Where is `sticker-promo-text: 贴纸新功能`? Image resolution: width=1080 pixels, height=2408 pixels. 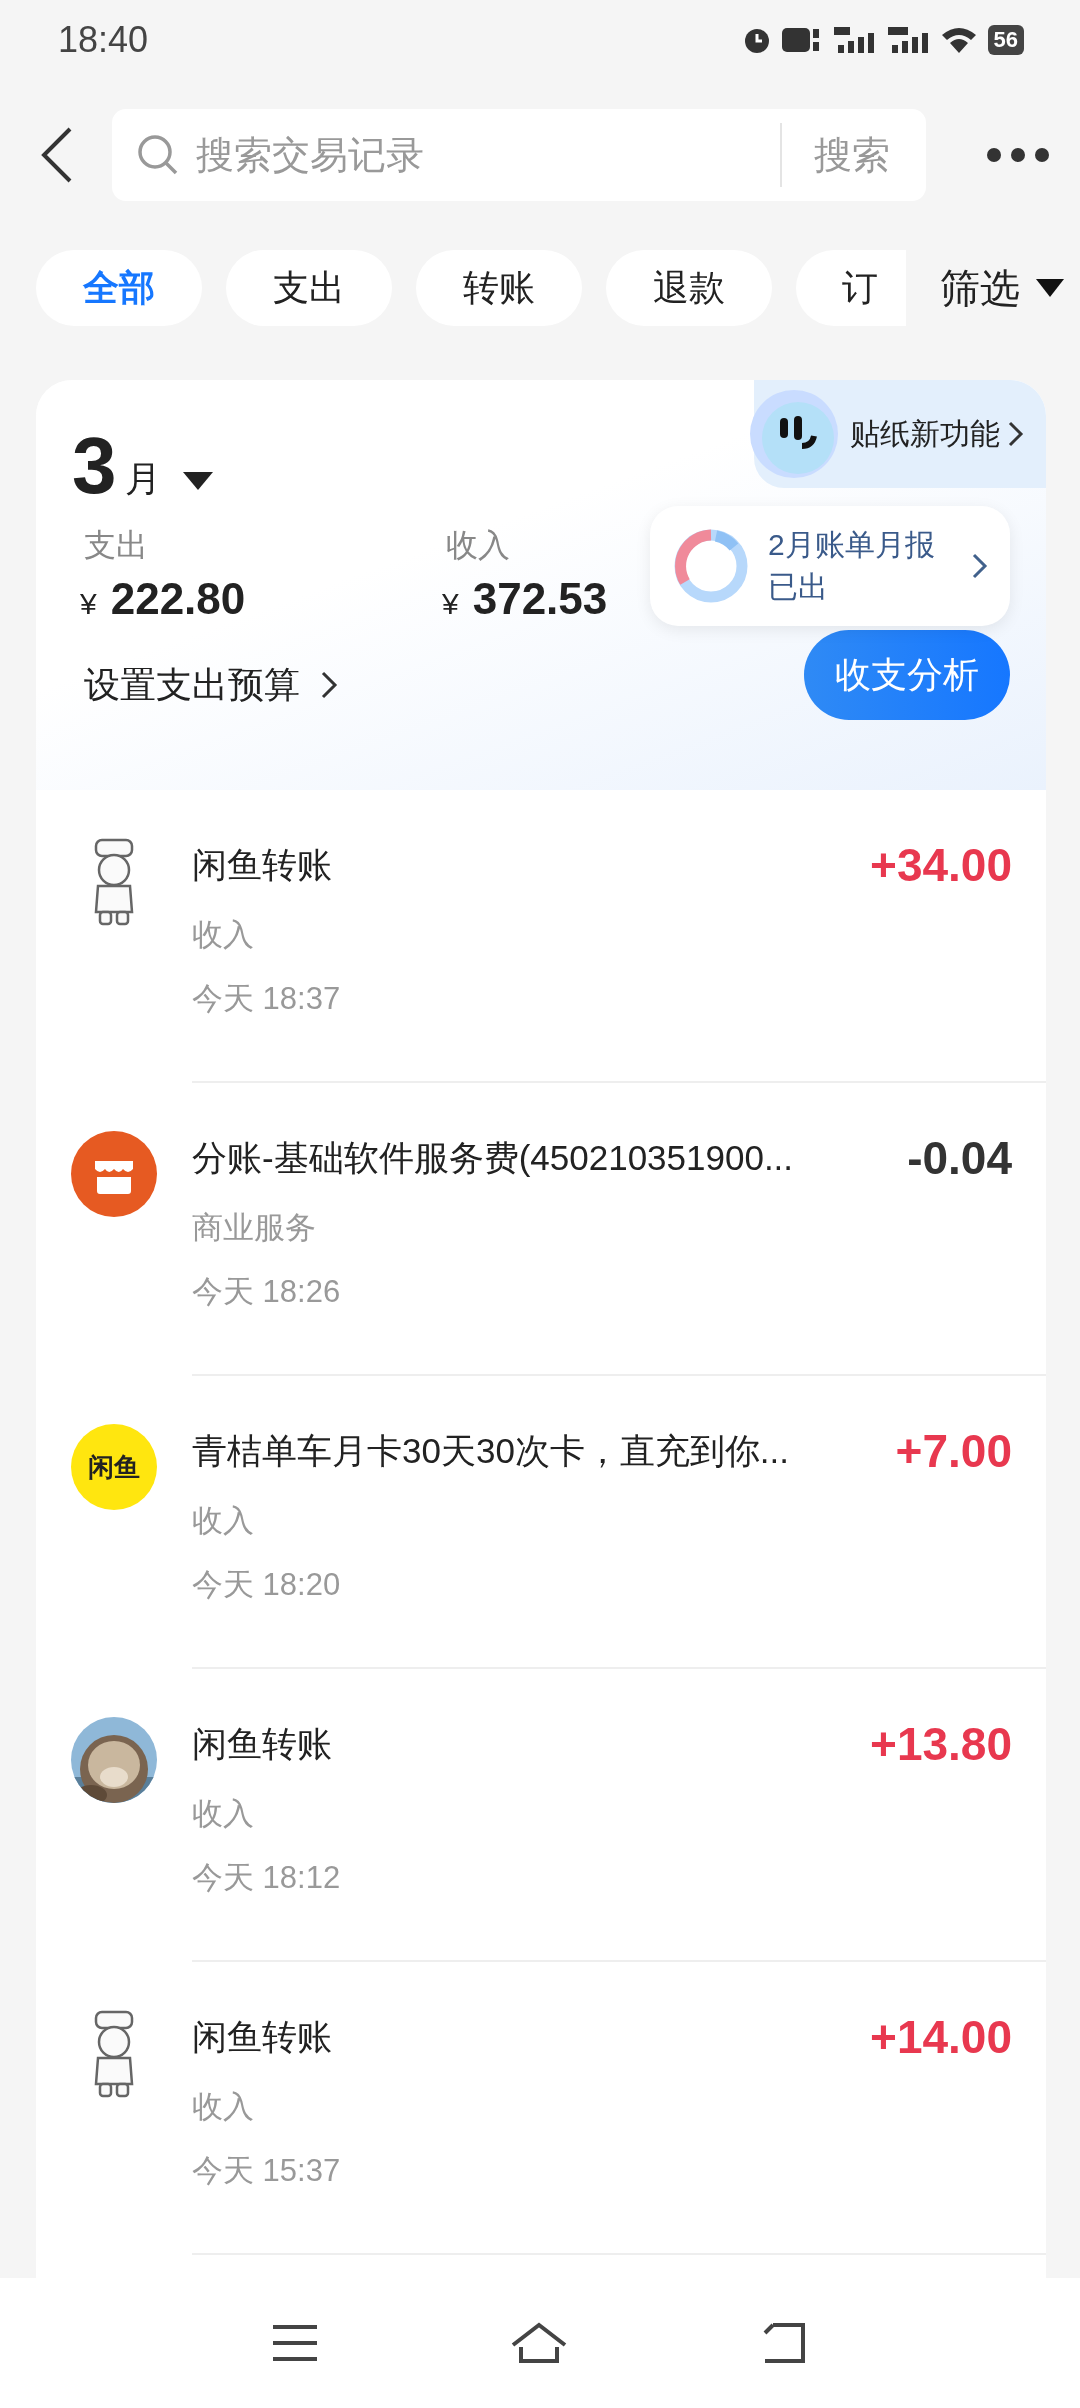 sticker-promo-text: 贴纸新功能 is located at coordinates (925, 433).